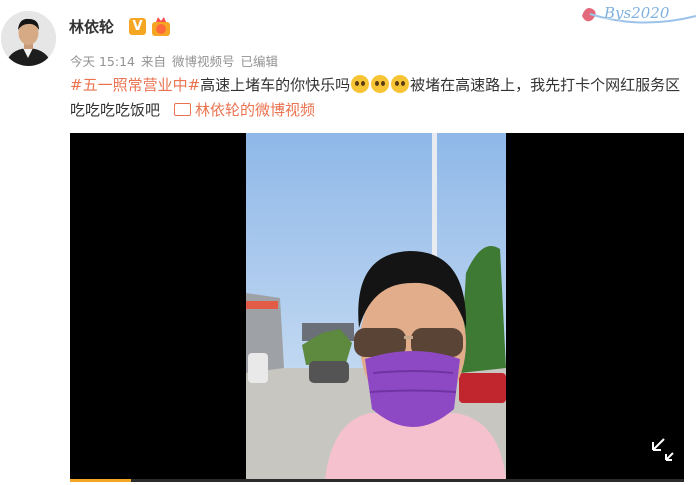  I want to click on post-source-link: 微博视频号, so click(203, 61).